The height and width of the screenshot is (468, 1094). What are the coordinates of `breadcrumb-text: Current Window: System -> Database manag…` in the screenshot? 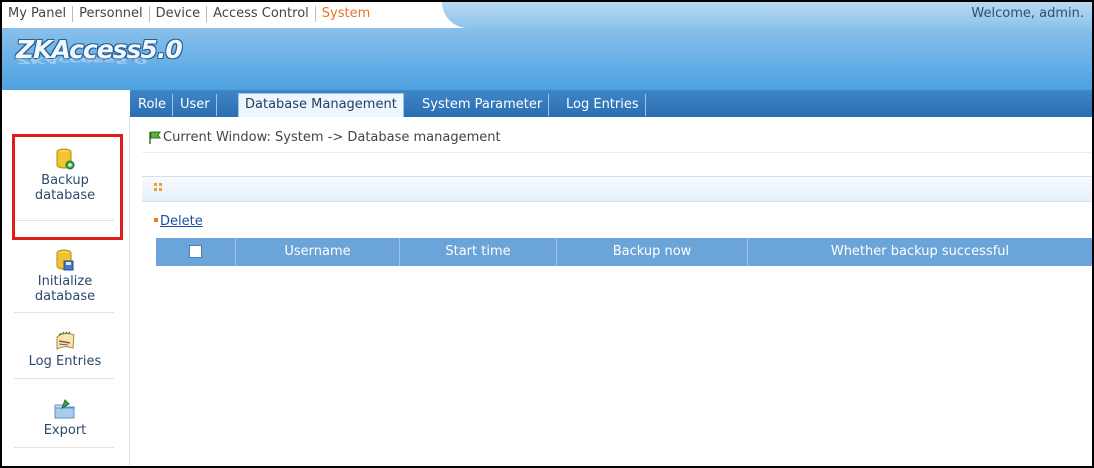 It's located at (332, 137).